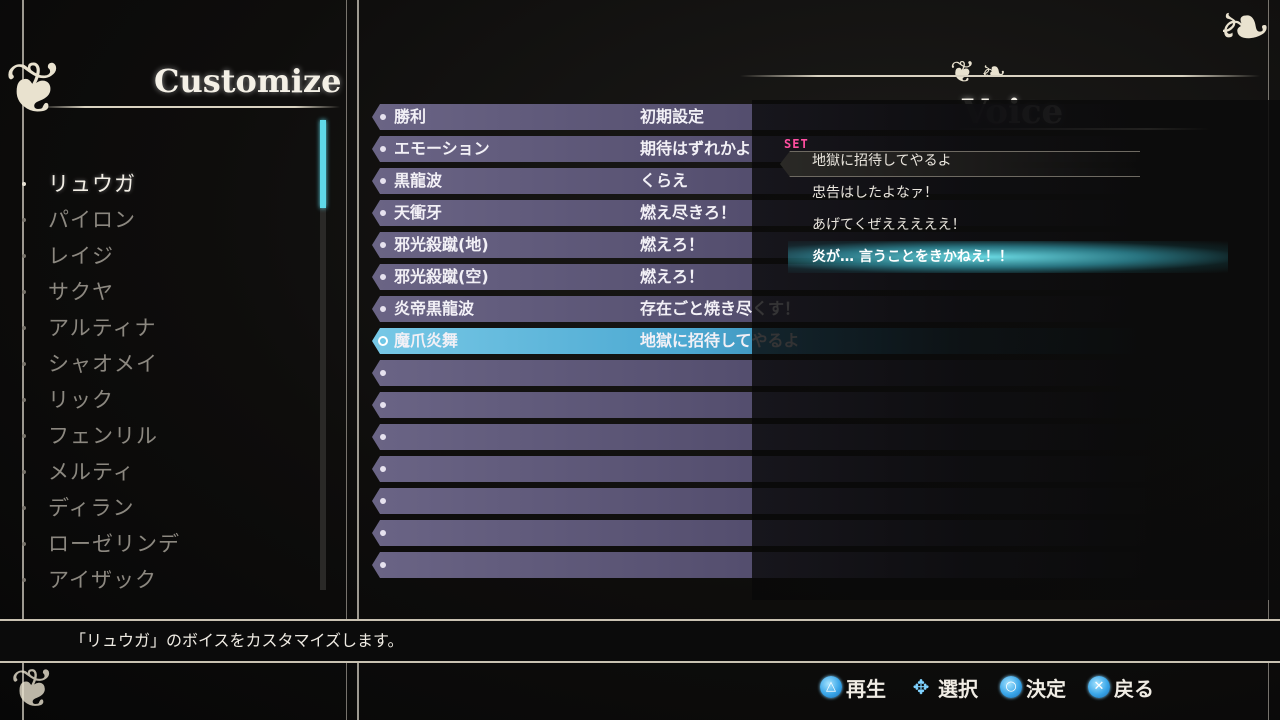  What do you see at coordinates (418, 212) in the screenshot?
I see `slot-name: 天衝牙` at bounding box center [418, 212].